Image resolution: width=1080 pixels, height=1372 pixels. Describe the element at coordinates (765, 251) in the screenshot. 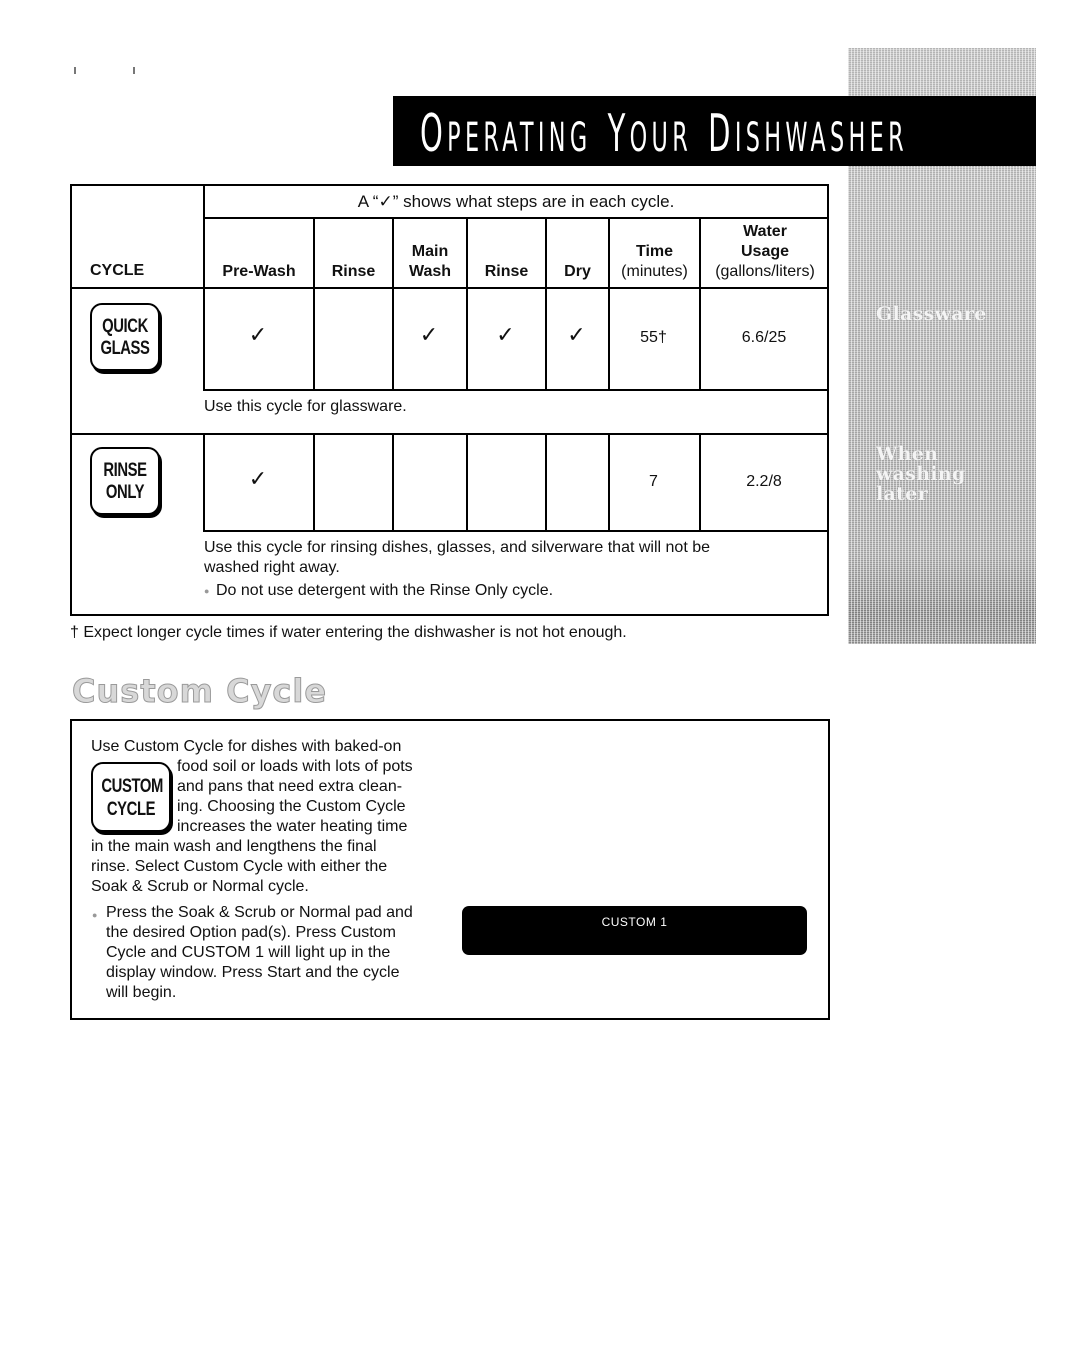

I see `column-header: Usage` at that location.